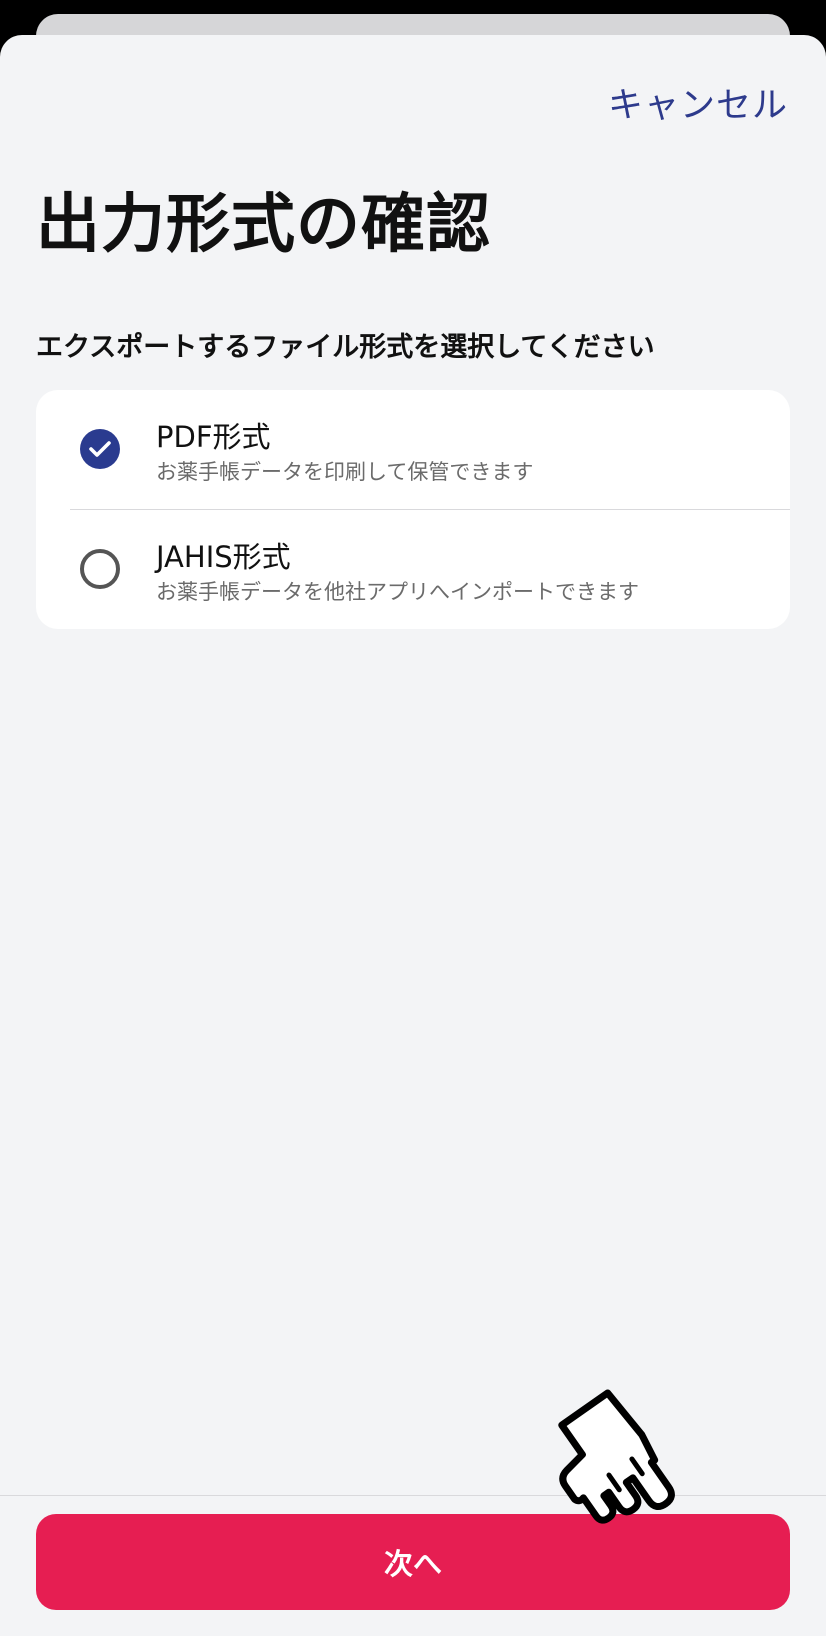  Describe the element at coordinates (223, 557) in the screenshot. I see `option-jahis-label: JAHIS形式` at that location.